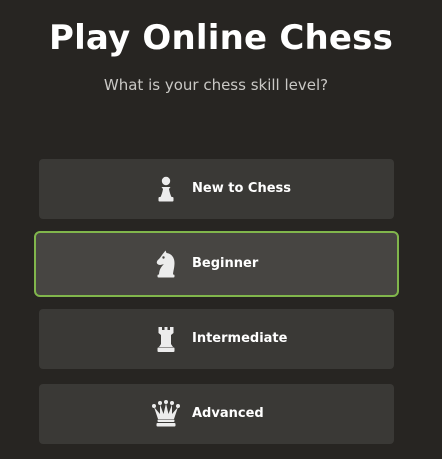 This screenshot has height=459, width=442. Describe the element at coordinates (166, 339) in the screenshot. I see `rook-icon` at that location.